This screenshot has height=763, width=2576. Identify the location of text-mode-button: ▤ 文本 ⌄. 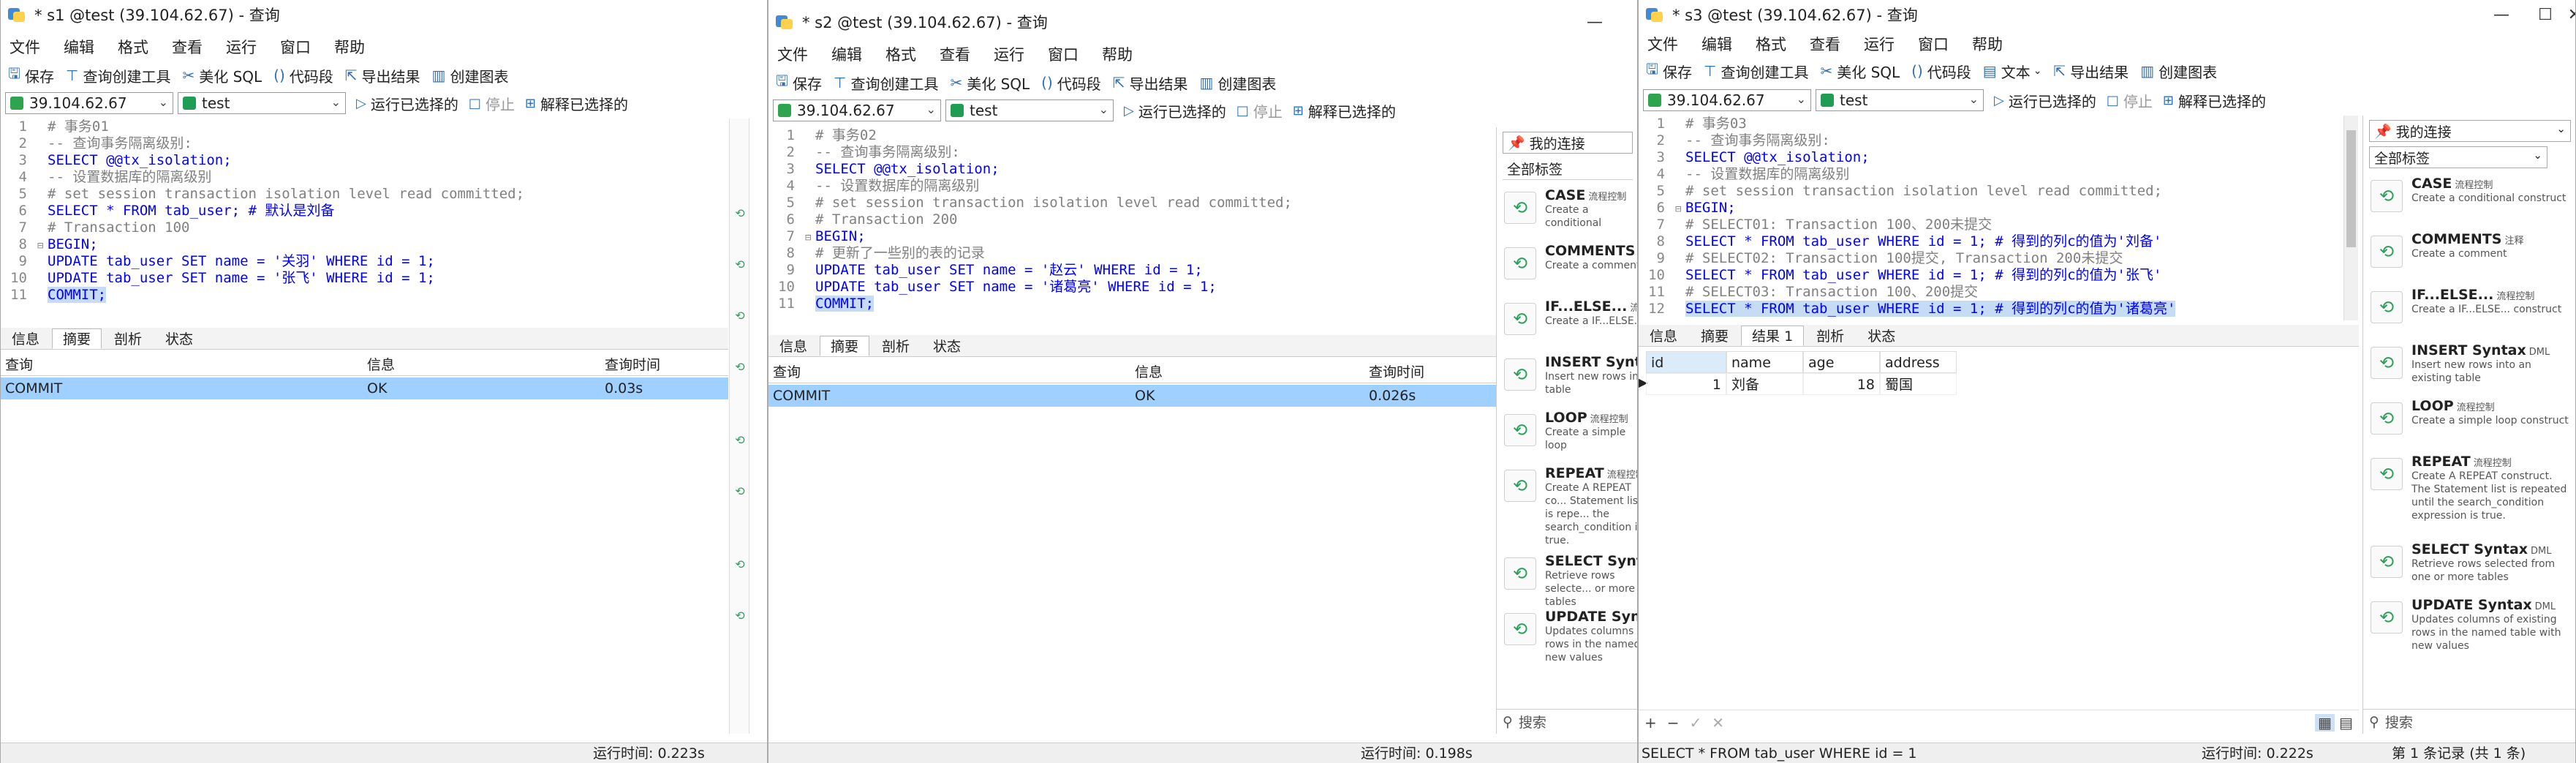
(2012, 71).